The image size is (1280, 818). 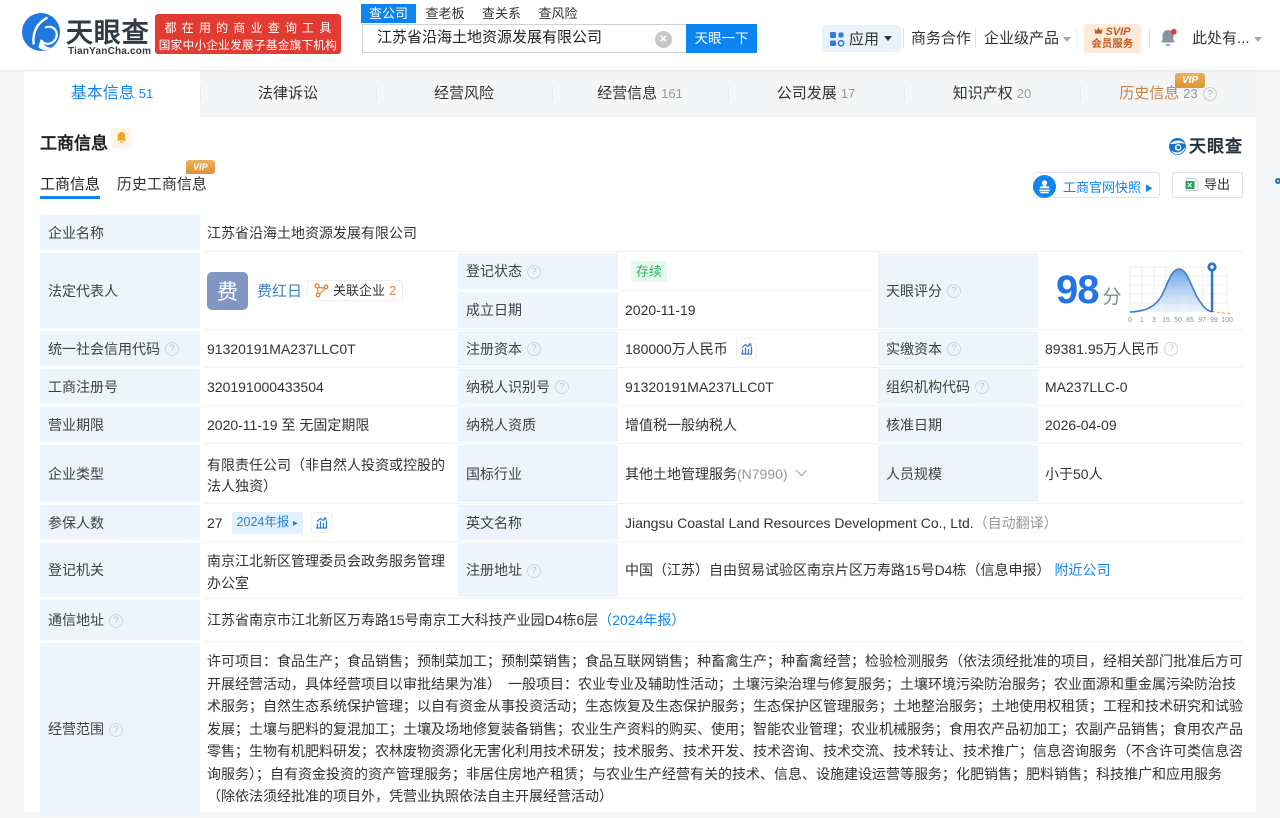 I want to click on svg-text: 0, so click(x=1130, y=320).